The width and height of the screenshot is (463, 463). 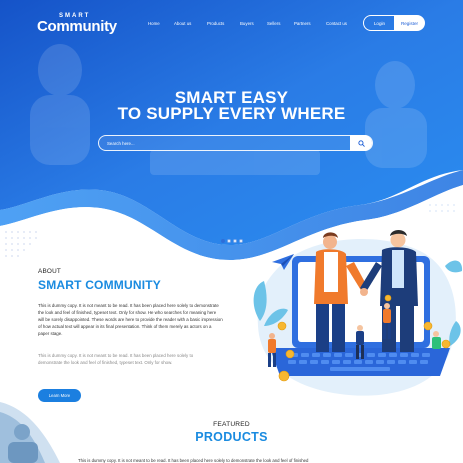 What do you see at coordinates (77, 26) in the screenshot?
I see `brand-logo-big: Community` at bounding box center [77, 26].